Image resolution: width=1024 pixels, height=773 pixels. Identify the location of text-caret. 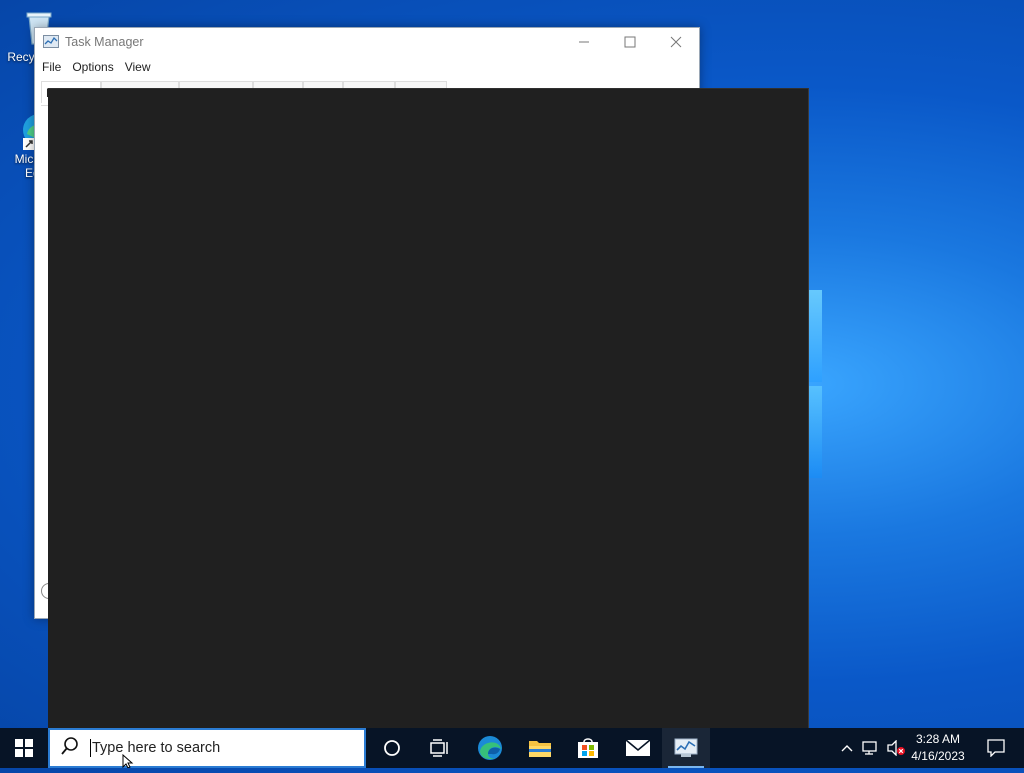
(90, 748).